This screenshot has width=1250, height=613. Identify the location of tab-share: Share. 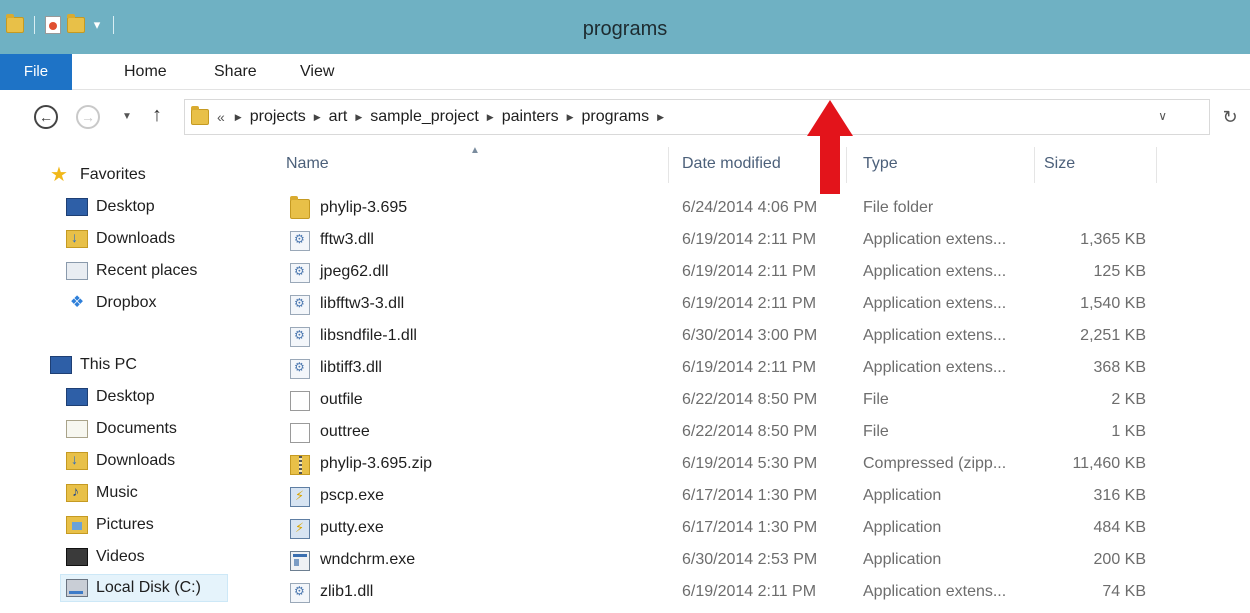
(235, 72).